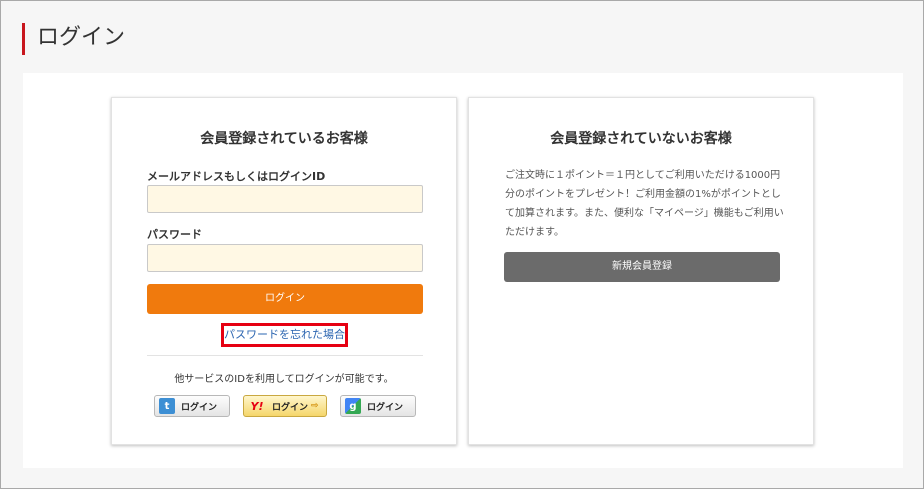 The height and width of the screenshot is (489, 924). Describe the element at coordinates (284, 139) in the screenshot. I see `member-card-title: 会員登録されているお客様` at that location.